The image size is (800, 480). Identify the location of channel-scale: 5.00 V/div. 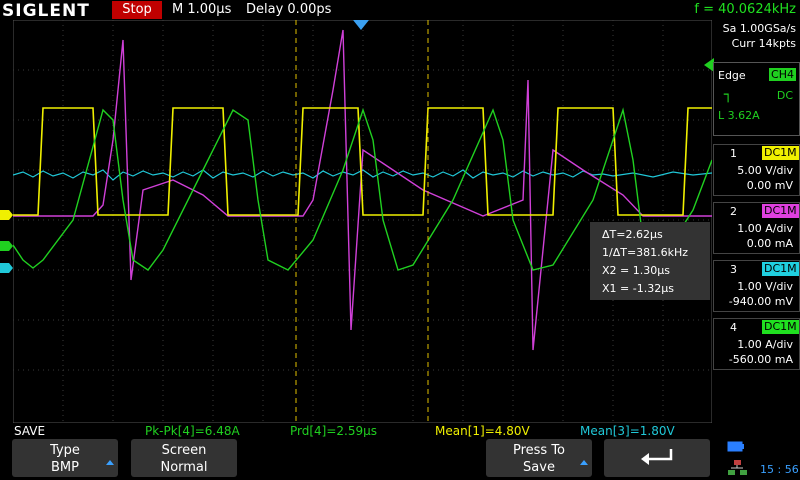
(765, 170).